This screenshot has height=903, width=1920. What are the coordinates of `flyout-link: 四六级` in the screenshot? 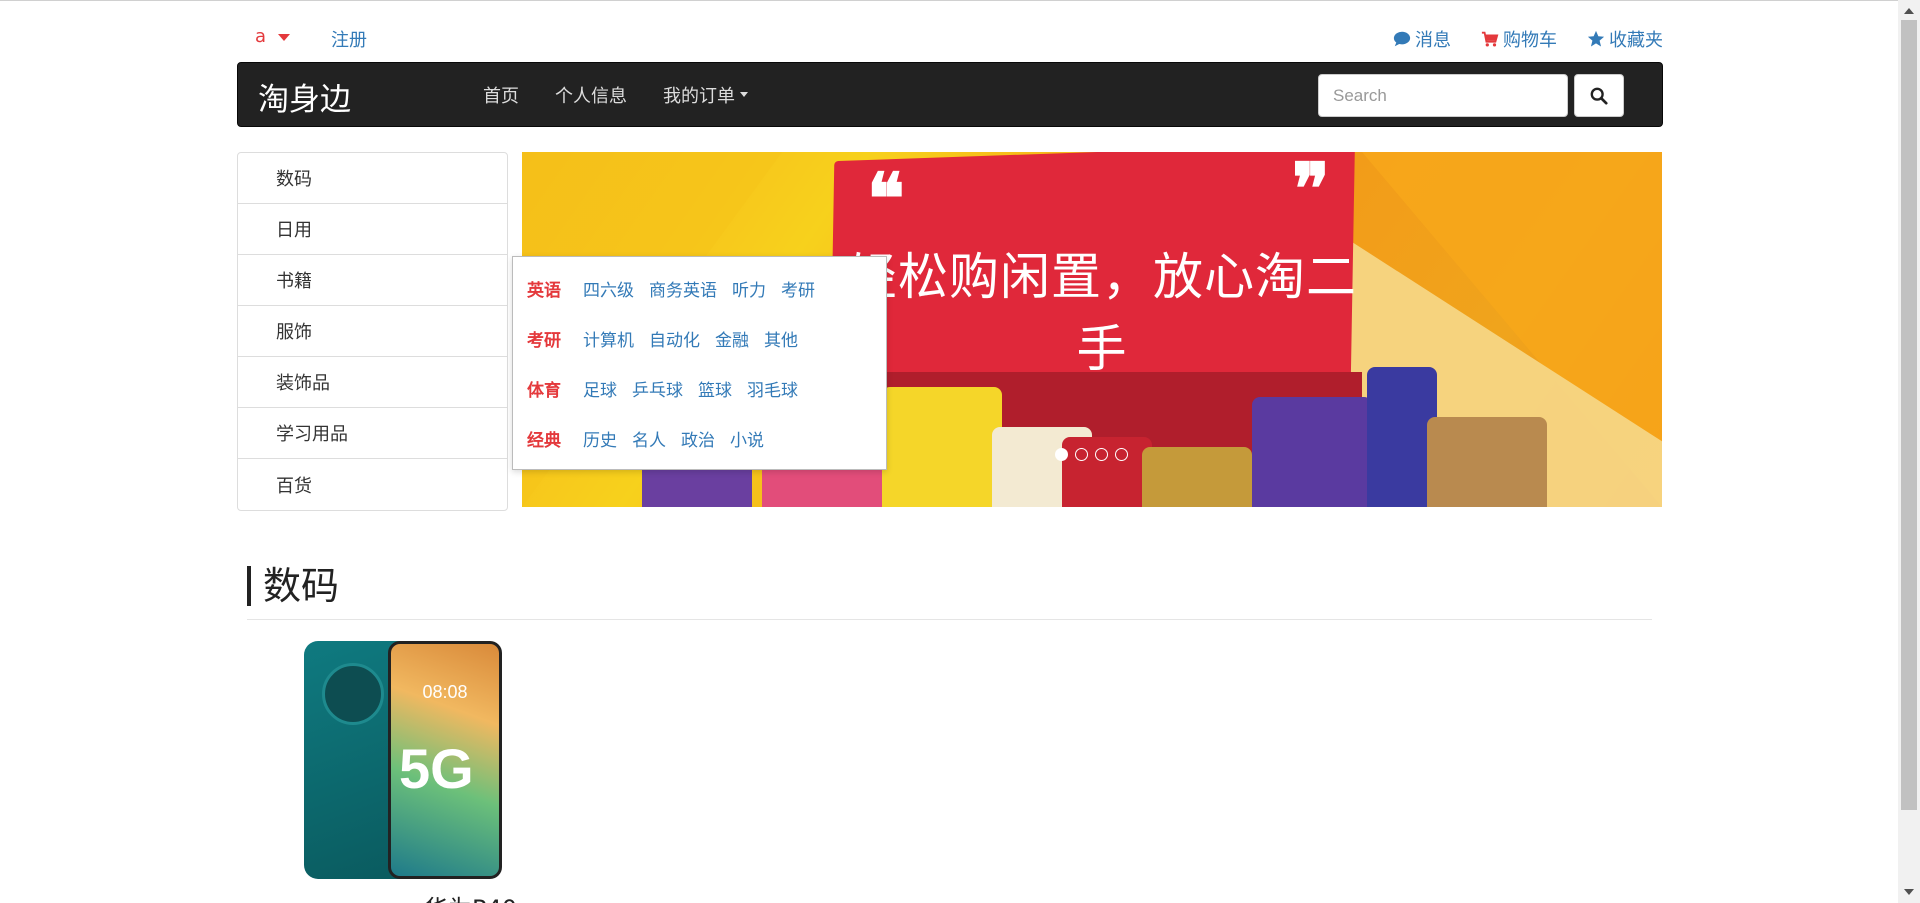 It's located at (608, 288).